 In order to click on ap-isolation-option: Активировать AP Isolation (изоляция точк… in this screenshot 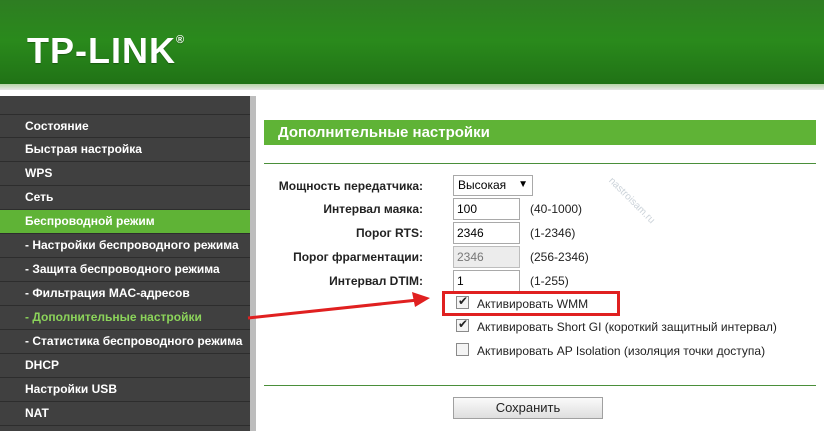, I will do `click(610, 352)`.